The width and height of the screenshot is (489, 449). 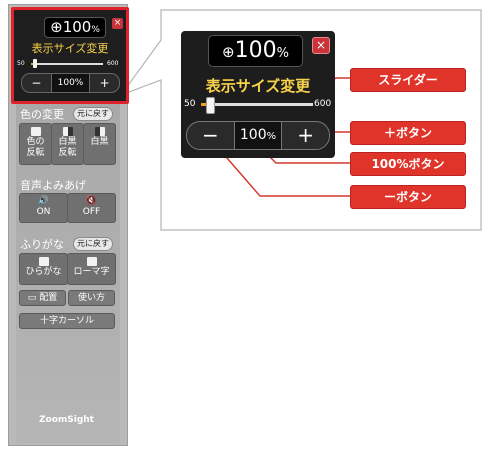 I want to click on color-section-label: 色の変更, so click(x=42, y=114).